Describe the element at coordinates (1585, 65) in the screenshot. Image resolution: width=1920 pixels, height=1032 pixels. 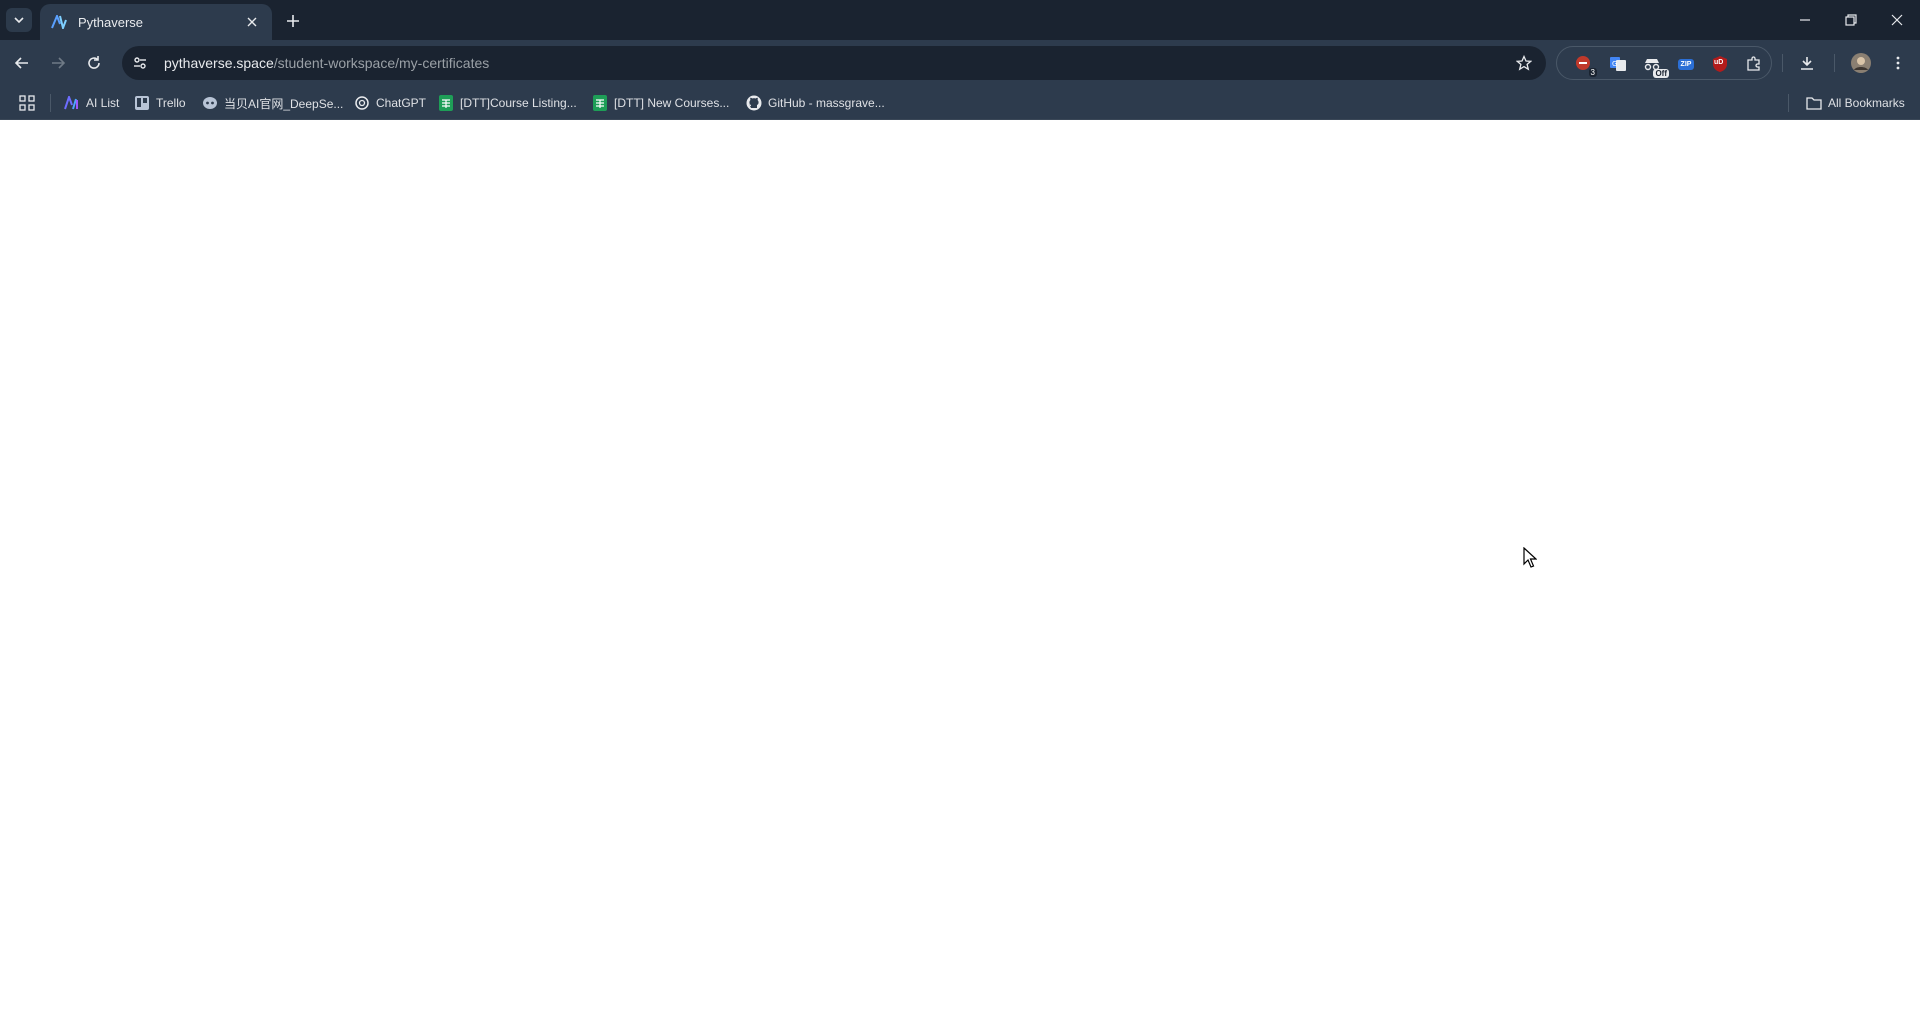
I see `extension-badge-3: 3` at that location.